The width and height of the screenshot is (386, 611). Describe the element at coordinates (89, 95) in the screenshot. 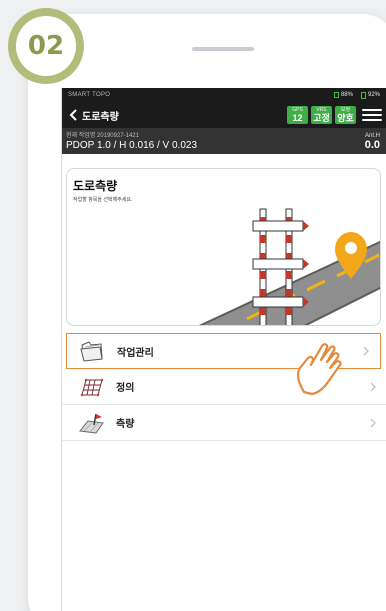

I see `status-app-name: SMART TOPO` at that location.